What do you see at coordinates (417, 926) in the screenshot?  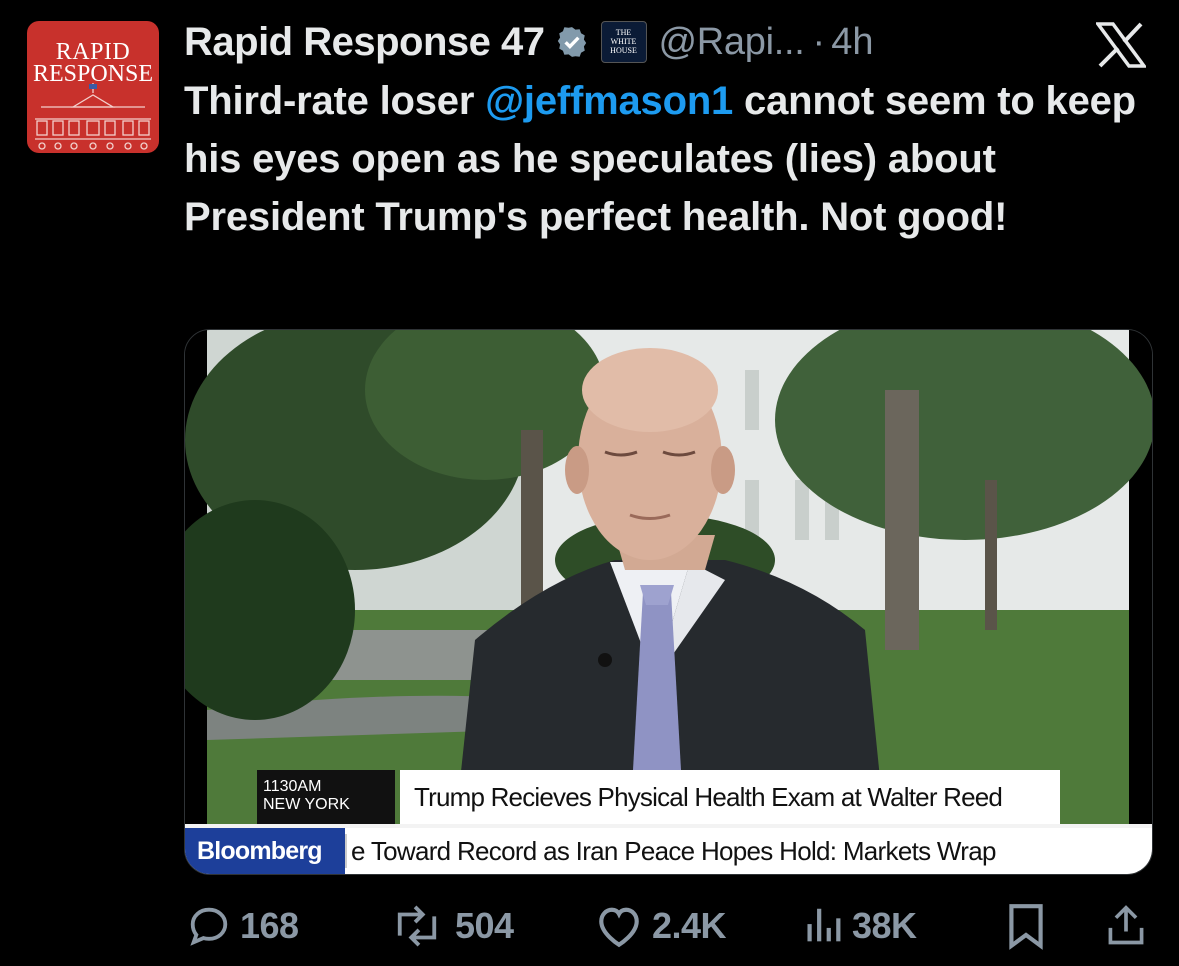 I see `repost-icon` at bounding box center [417, 926].